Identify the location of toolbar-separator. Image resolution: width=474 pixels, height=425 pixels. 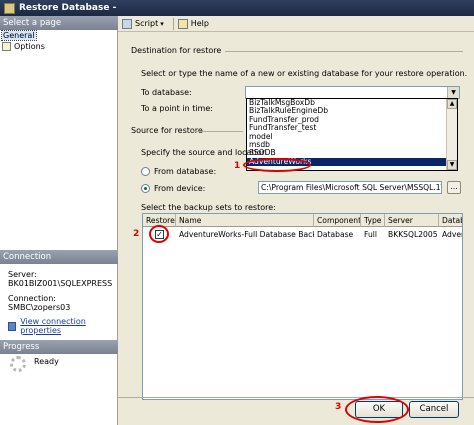
(173, 23).